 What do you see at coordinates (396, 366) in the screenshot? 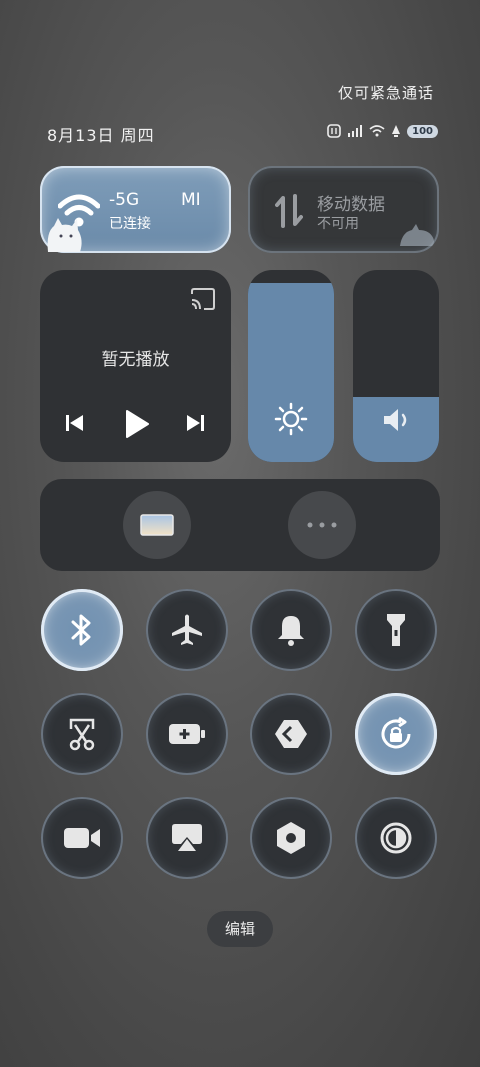
I see `volume-slider` at bounding box center [396, 366].